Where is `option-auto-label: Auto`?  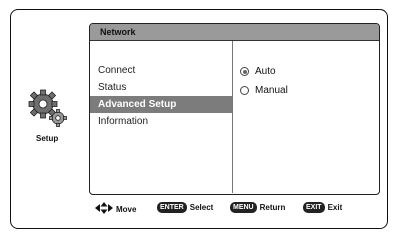
option-auto-label: Auto is located at coordinates (265, 71).